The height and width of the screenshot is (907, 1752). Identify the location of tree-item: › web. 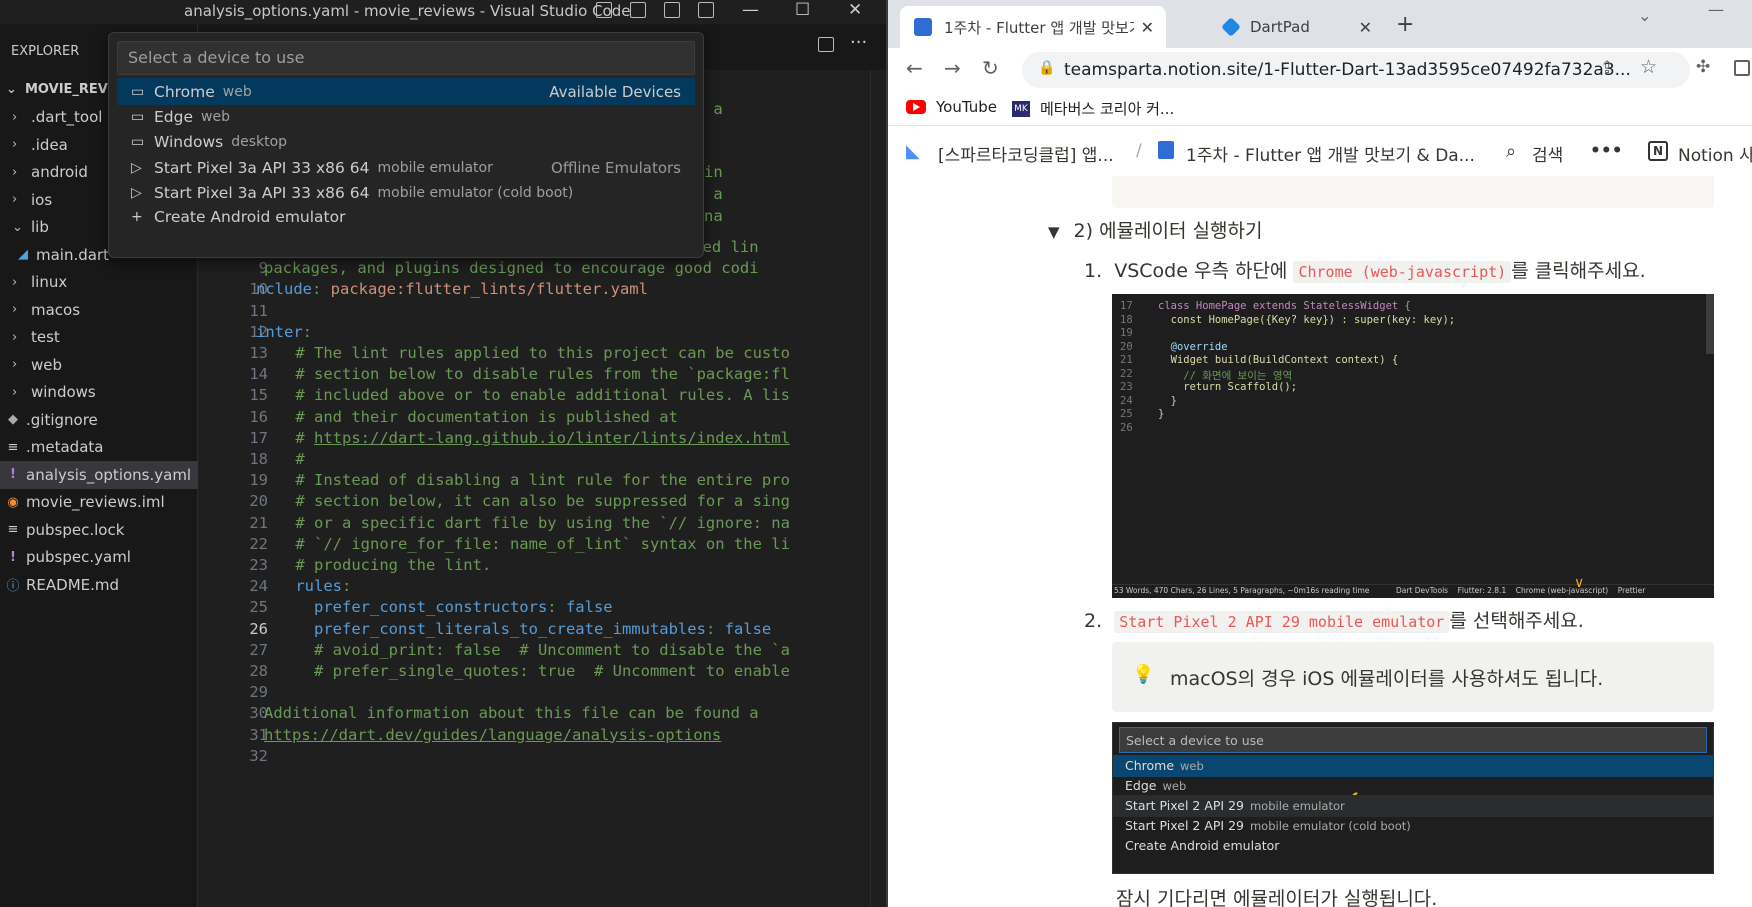
(99, 365).